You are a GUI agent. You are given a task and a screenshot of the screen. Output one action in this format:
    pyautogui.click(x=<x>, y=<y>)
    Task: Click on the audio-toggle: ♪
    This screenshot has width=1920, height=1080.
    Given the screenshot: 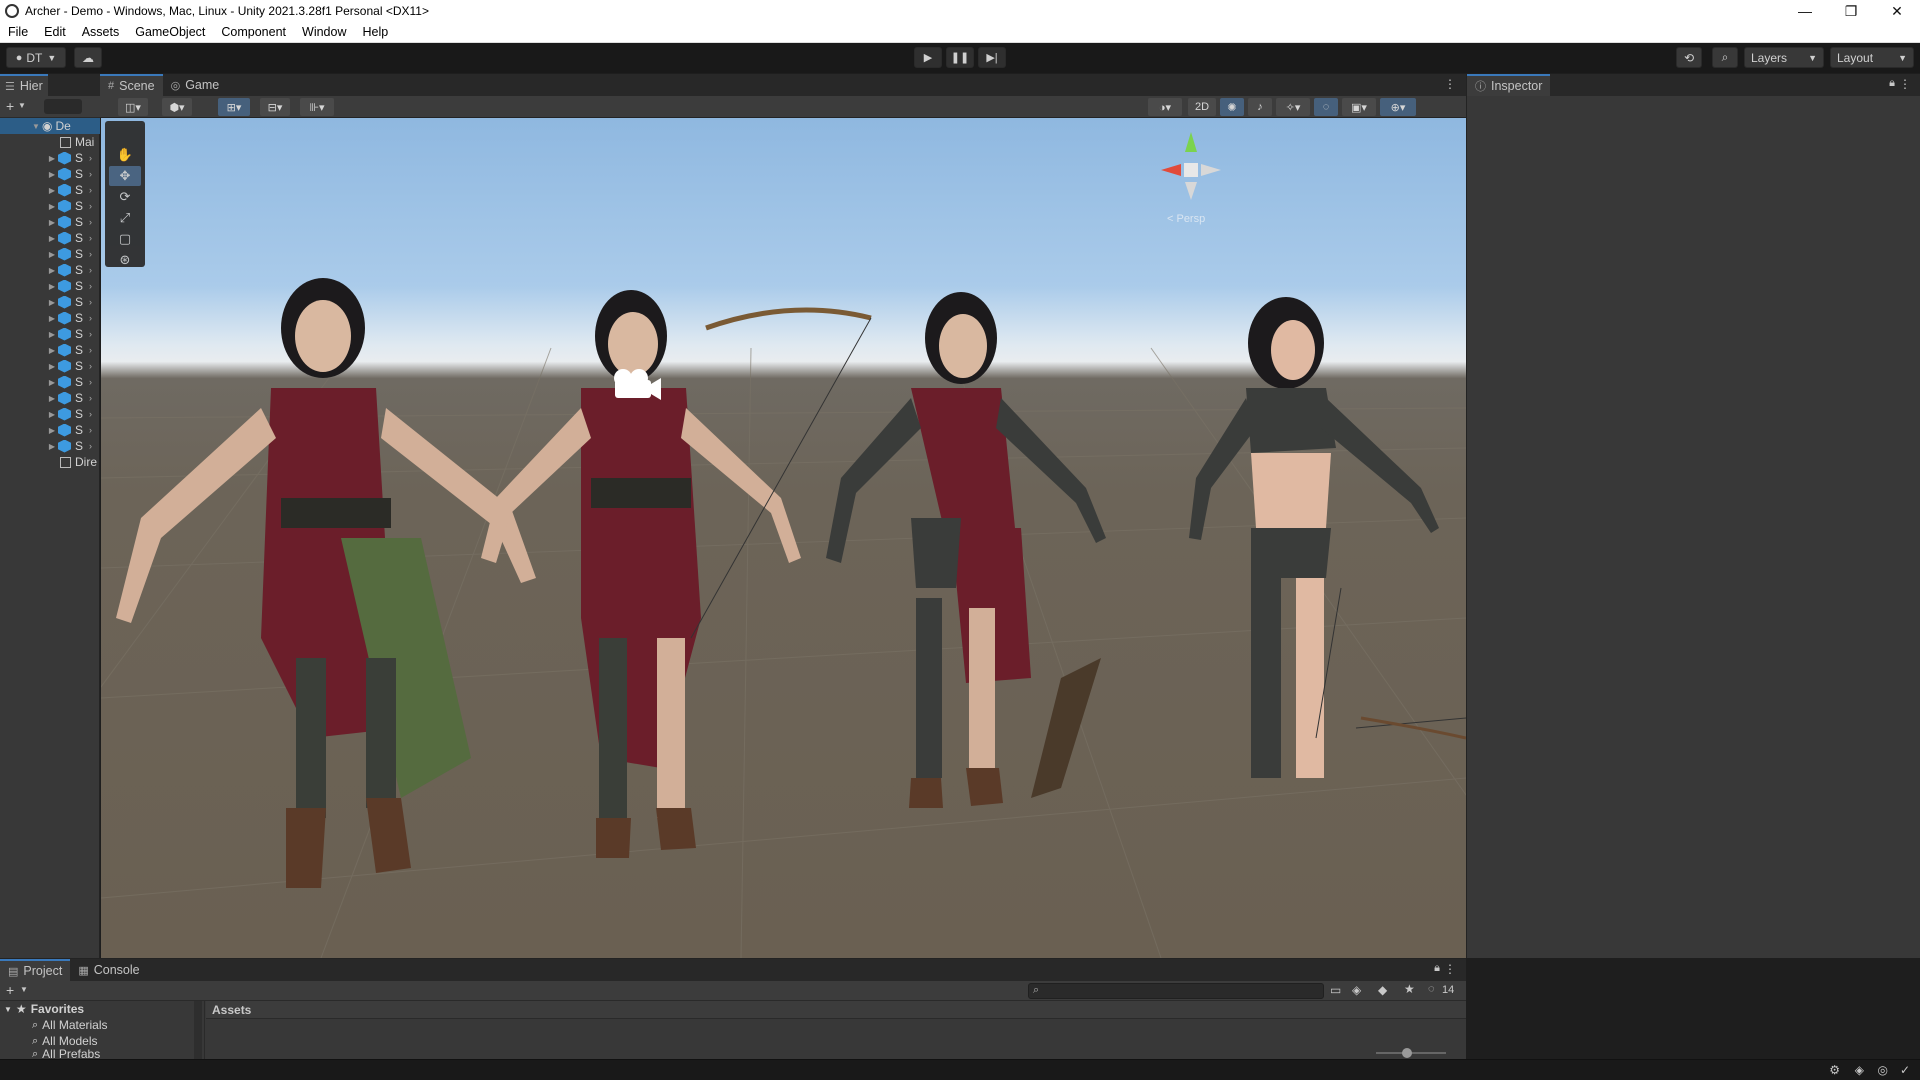 What is the action you would take?
    pyautogui.click(x=1260, y=107)
    